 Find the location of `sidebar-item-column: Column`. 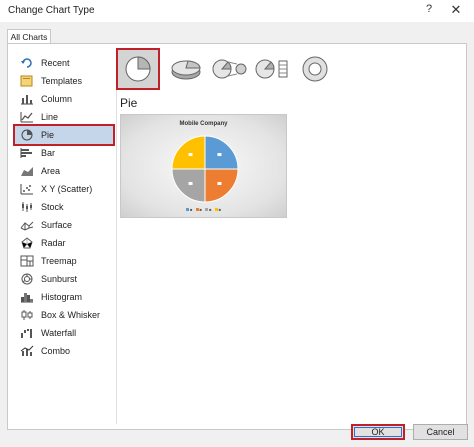

sidebar-item-column: Column is located at coordinates (64, 99).